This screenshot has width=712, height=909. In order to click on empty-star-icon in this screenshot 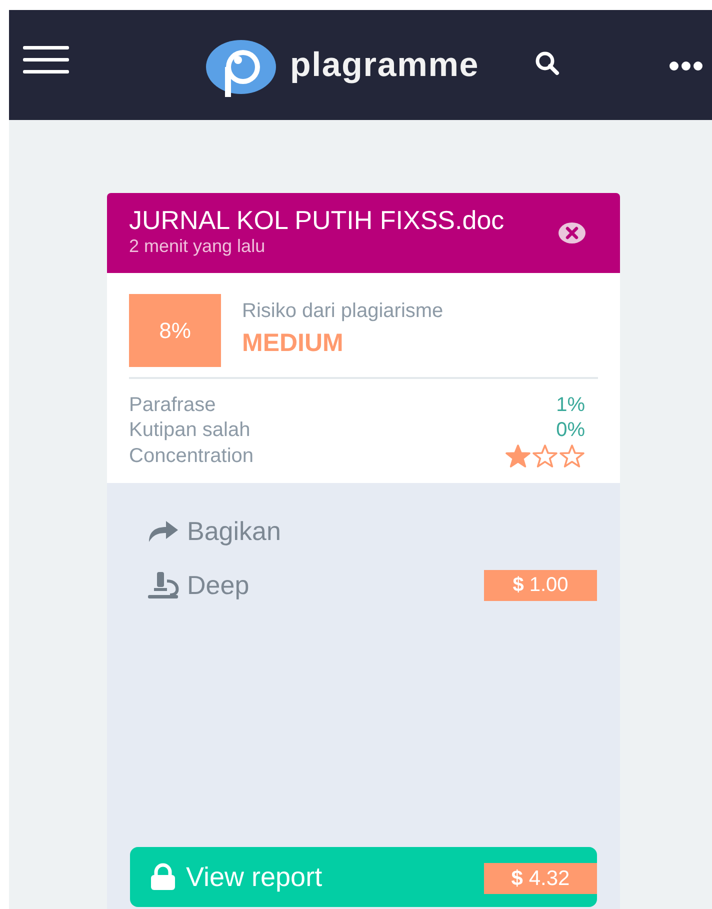, I will do `click(572, 456)`.